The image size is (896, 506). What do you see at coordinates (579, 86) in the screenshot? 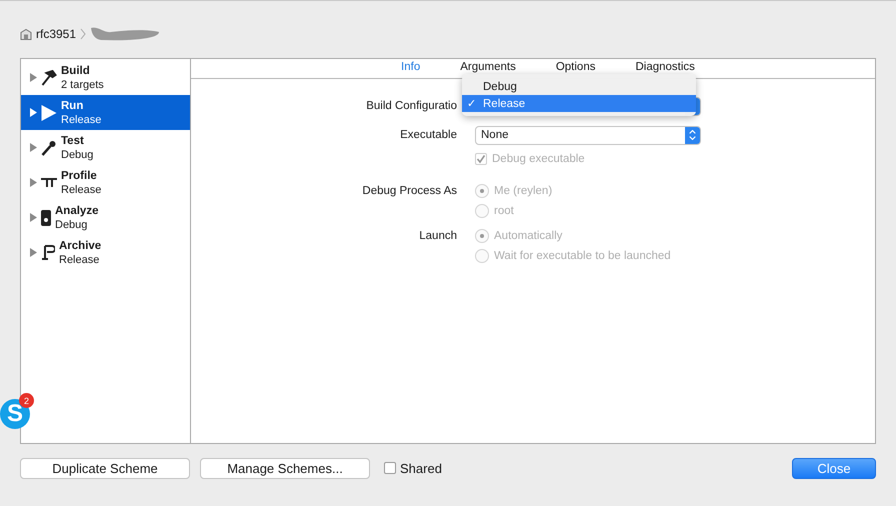
I see `menu-item: Debug` at bounding box center [579, 86].